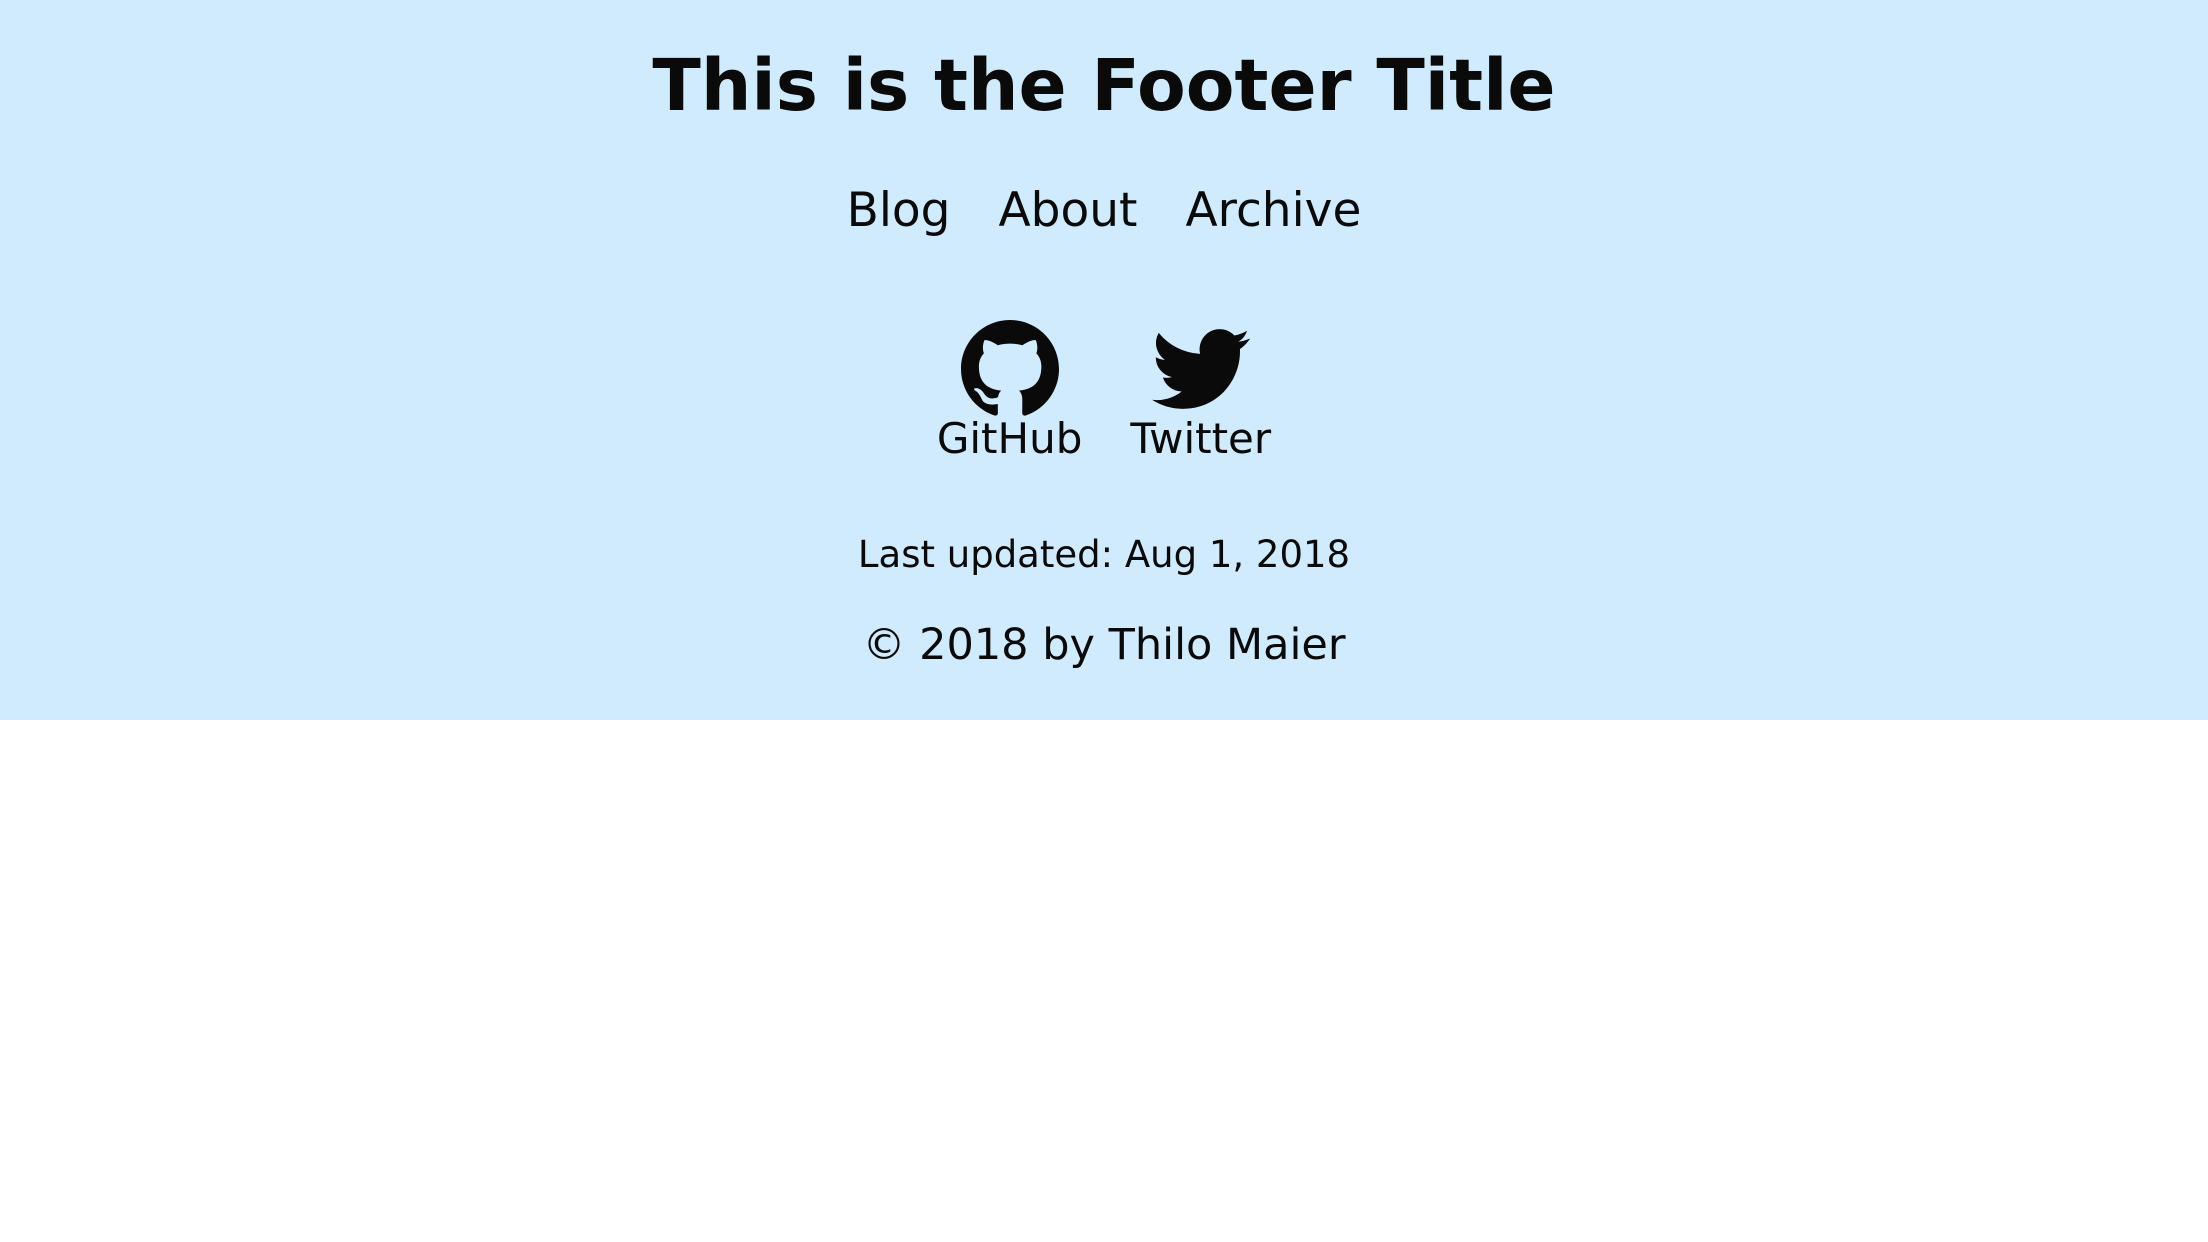 The width and height of the screenshot is (2208, 1242). Describe the element at coordinates (1009, 369) in the screenshot. I see `github-icon` at that location.